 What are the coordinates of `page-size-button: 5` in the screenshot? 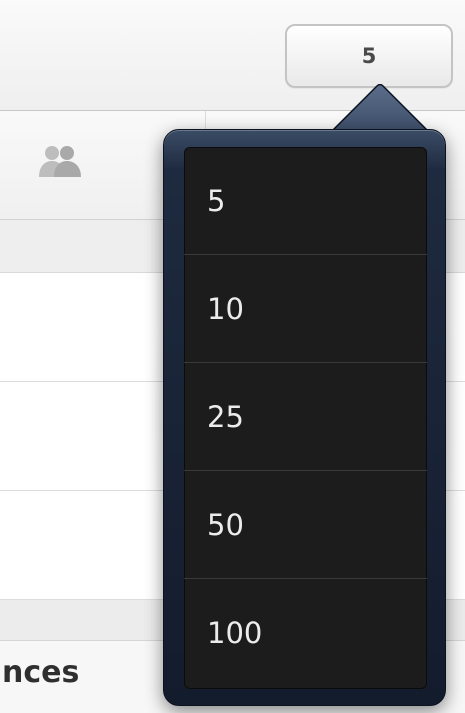 It's located at (369, 56).